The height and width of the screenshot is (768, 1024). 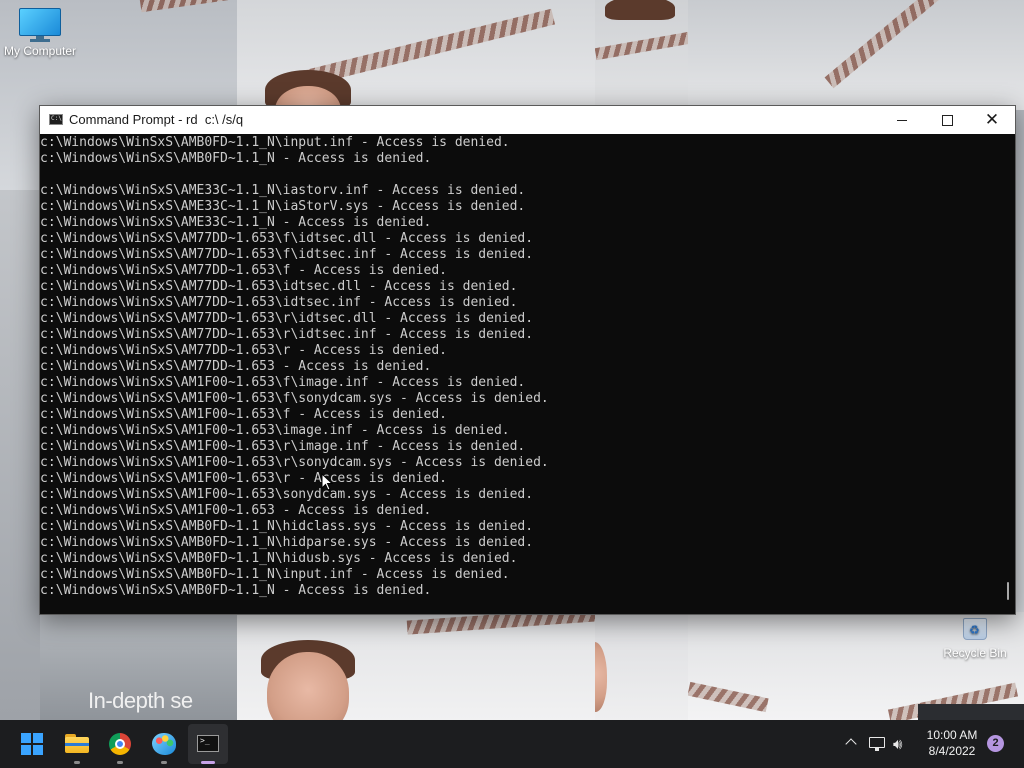 I want to click on network-icon, so click(x=878, y=744).